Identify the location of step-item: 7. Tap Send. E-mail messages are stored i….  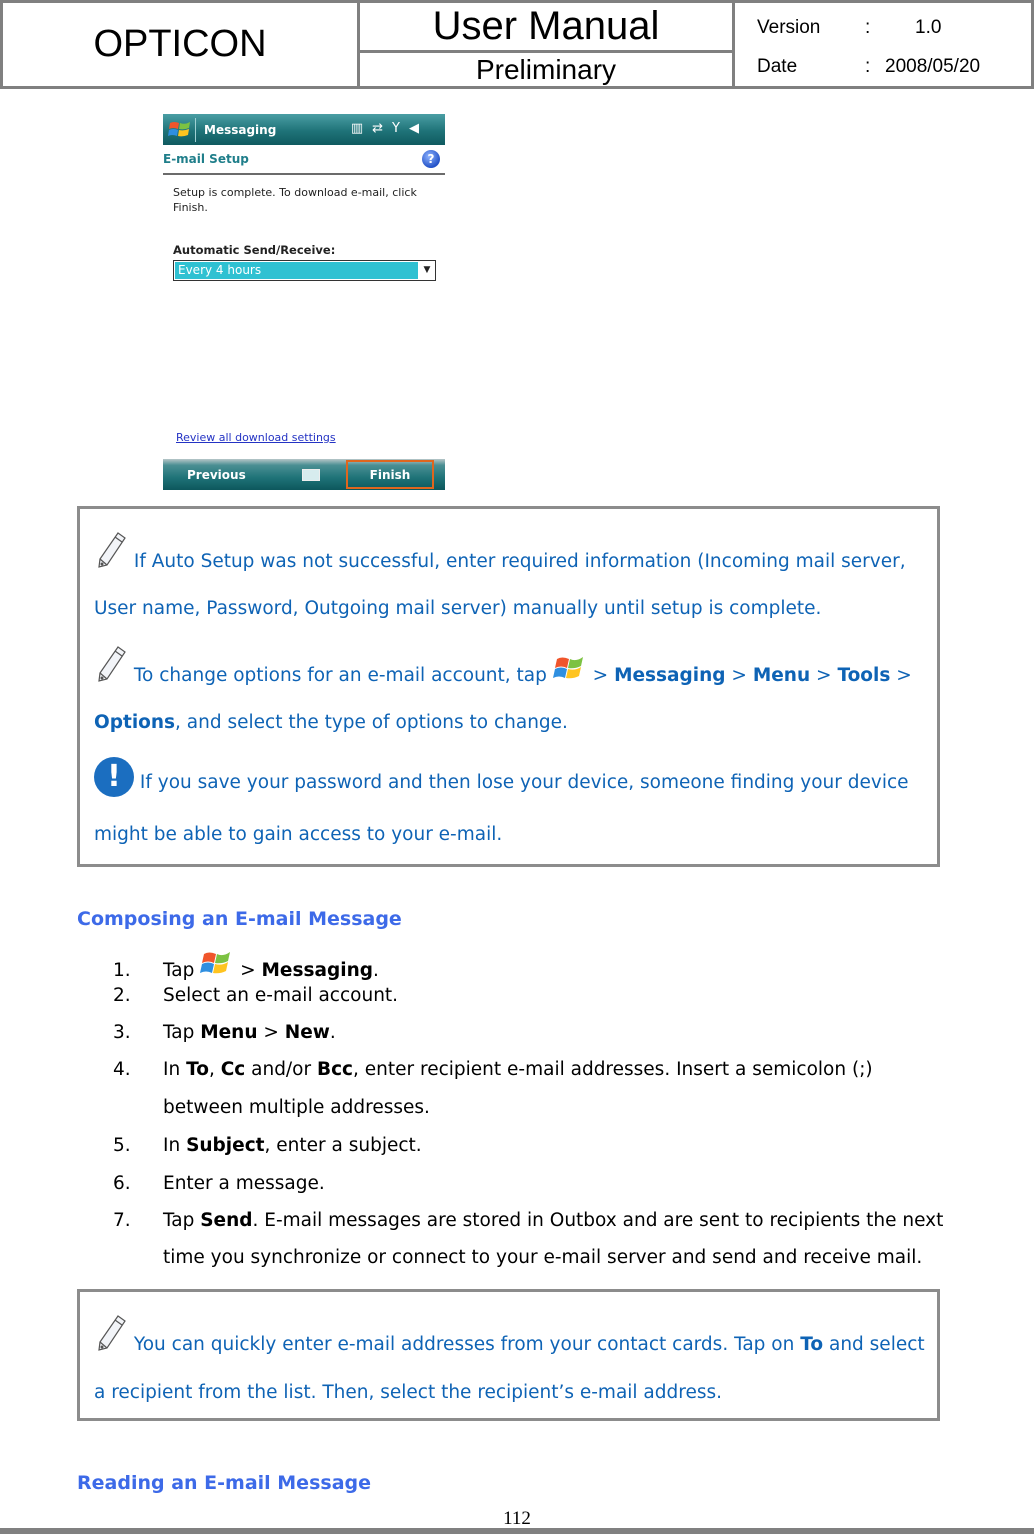
(528, 1239).